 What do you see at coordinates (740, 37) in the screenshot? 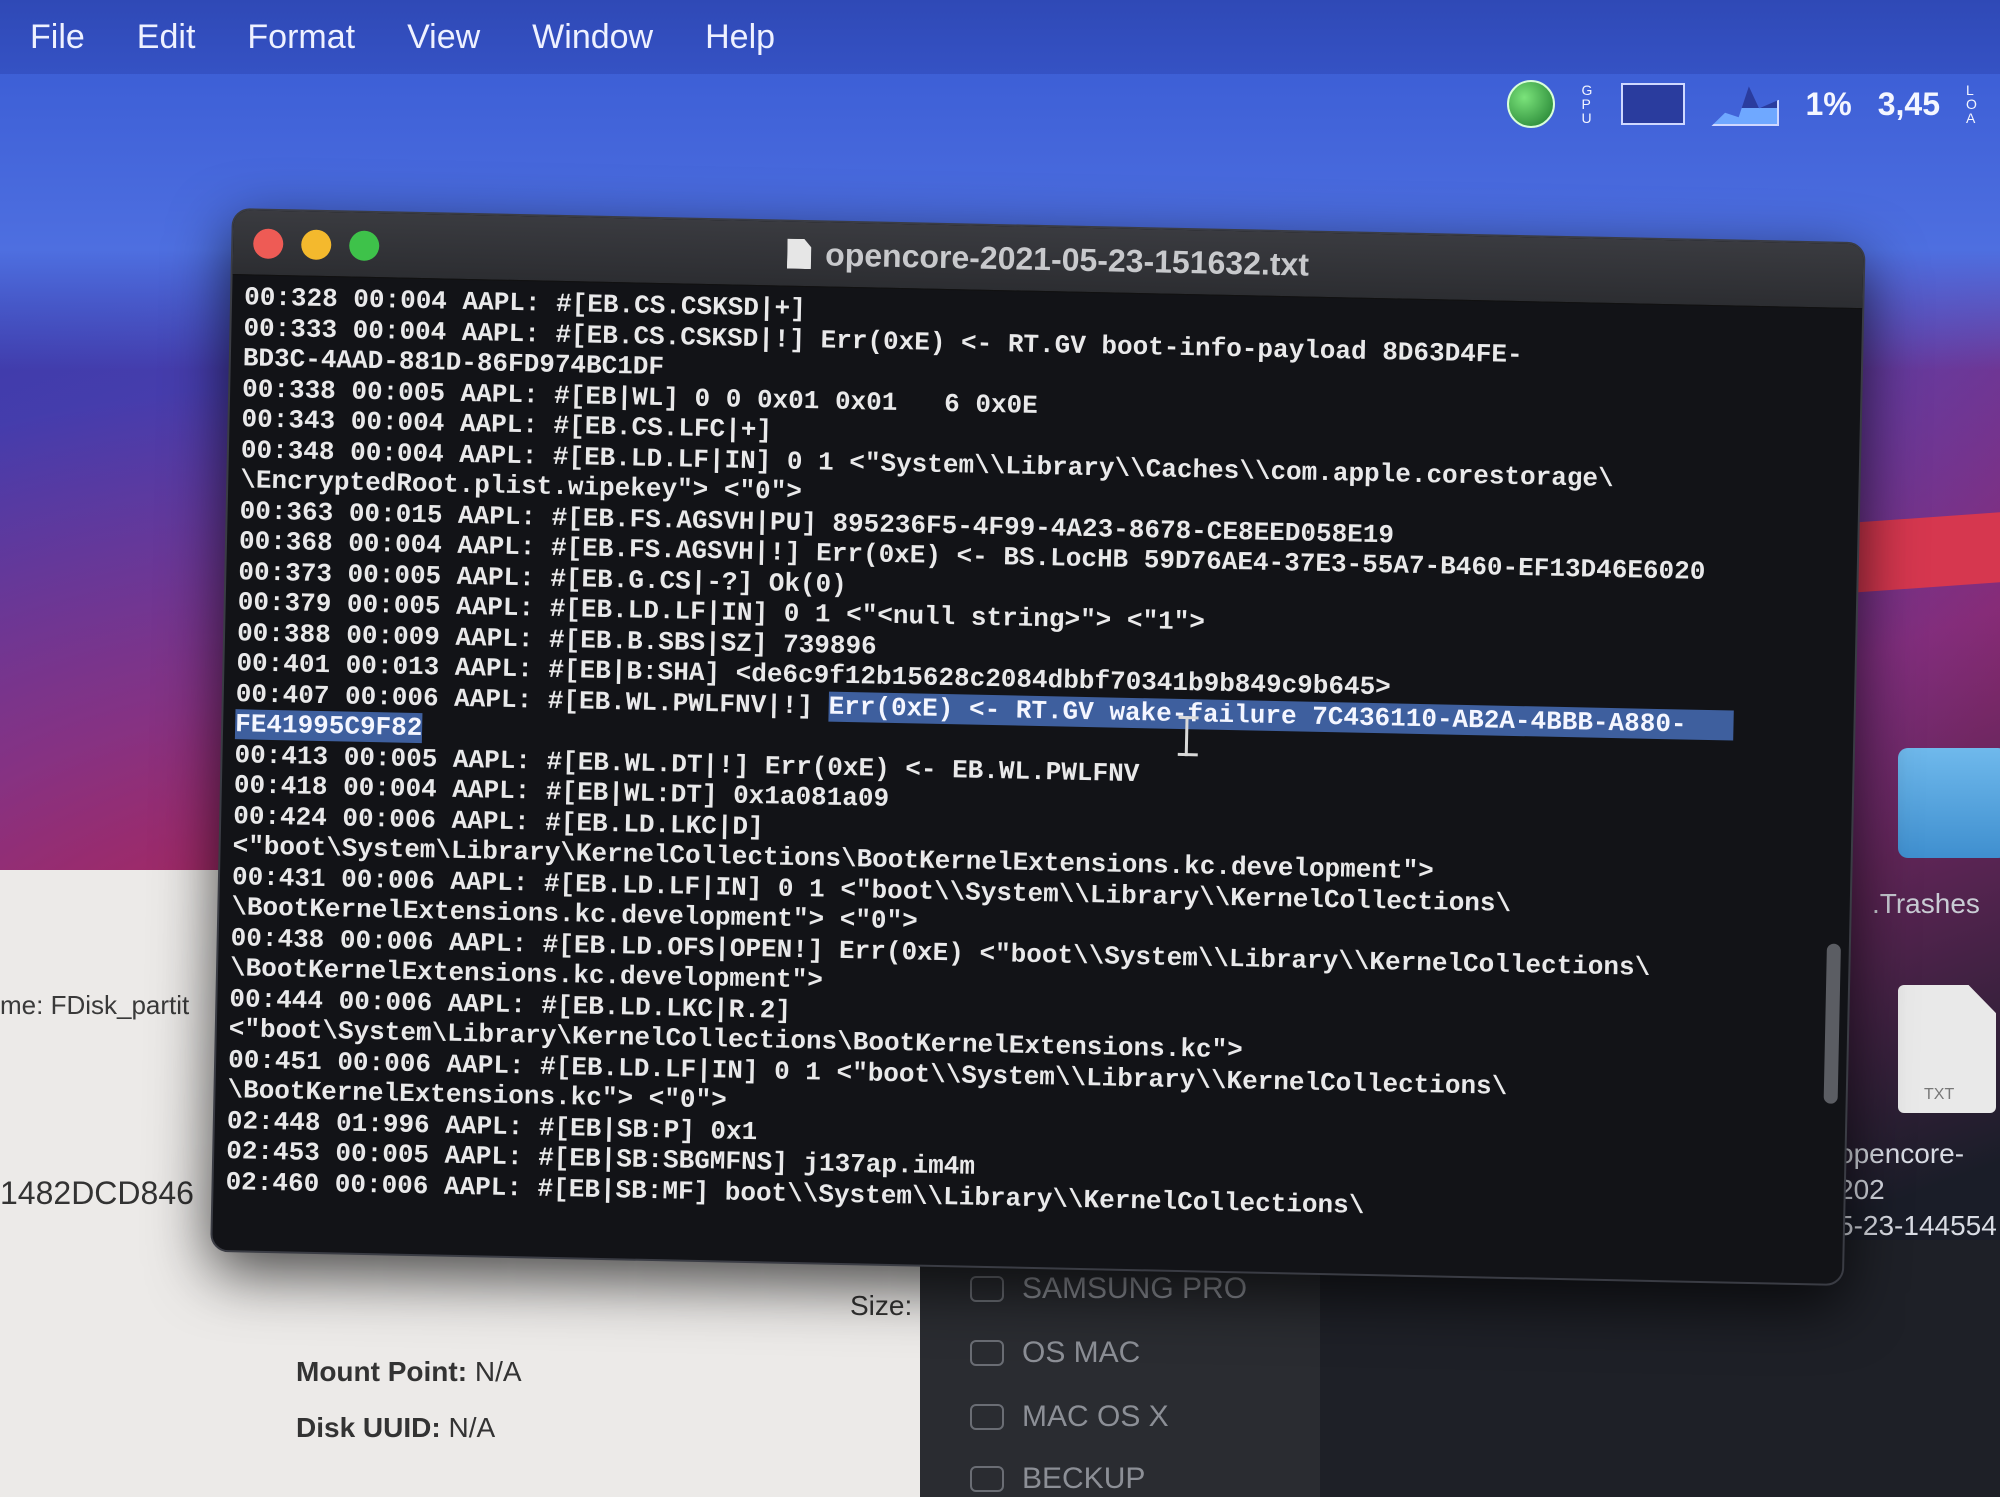
I see `menu-help: Help` at bounding box center [740, 37].